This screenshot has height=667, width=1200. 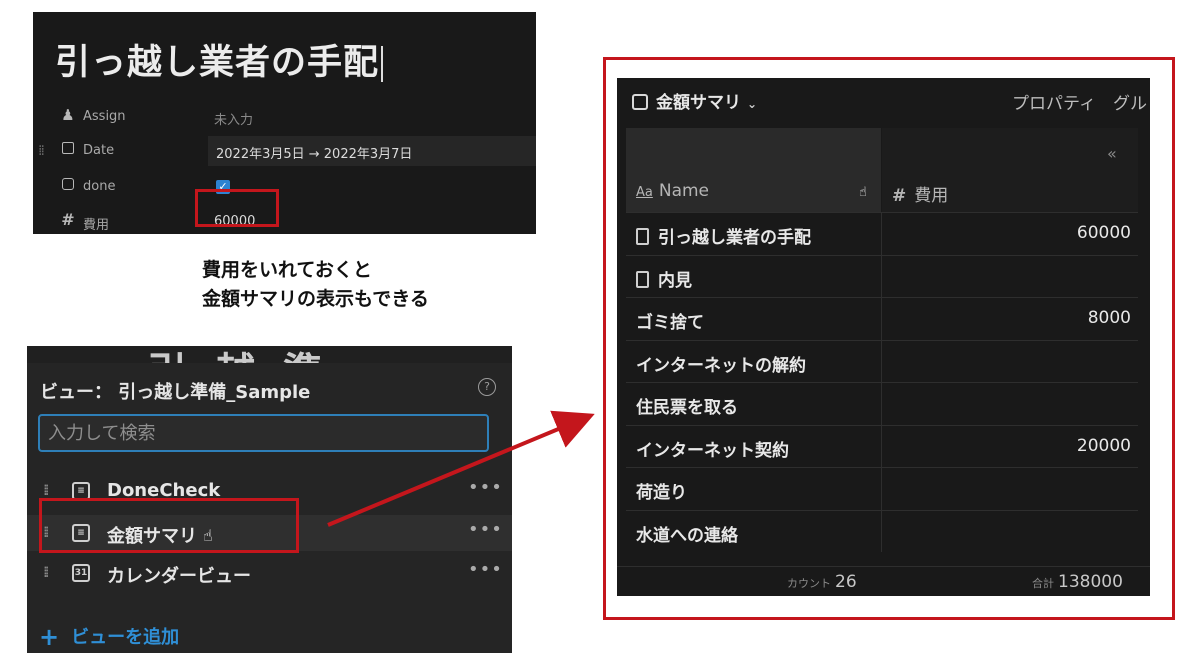 What do you see at coordinates (698, 103) in the screenshot?
I see `view-name: 金額サマリ` at bounding box center [698, 103].